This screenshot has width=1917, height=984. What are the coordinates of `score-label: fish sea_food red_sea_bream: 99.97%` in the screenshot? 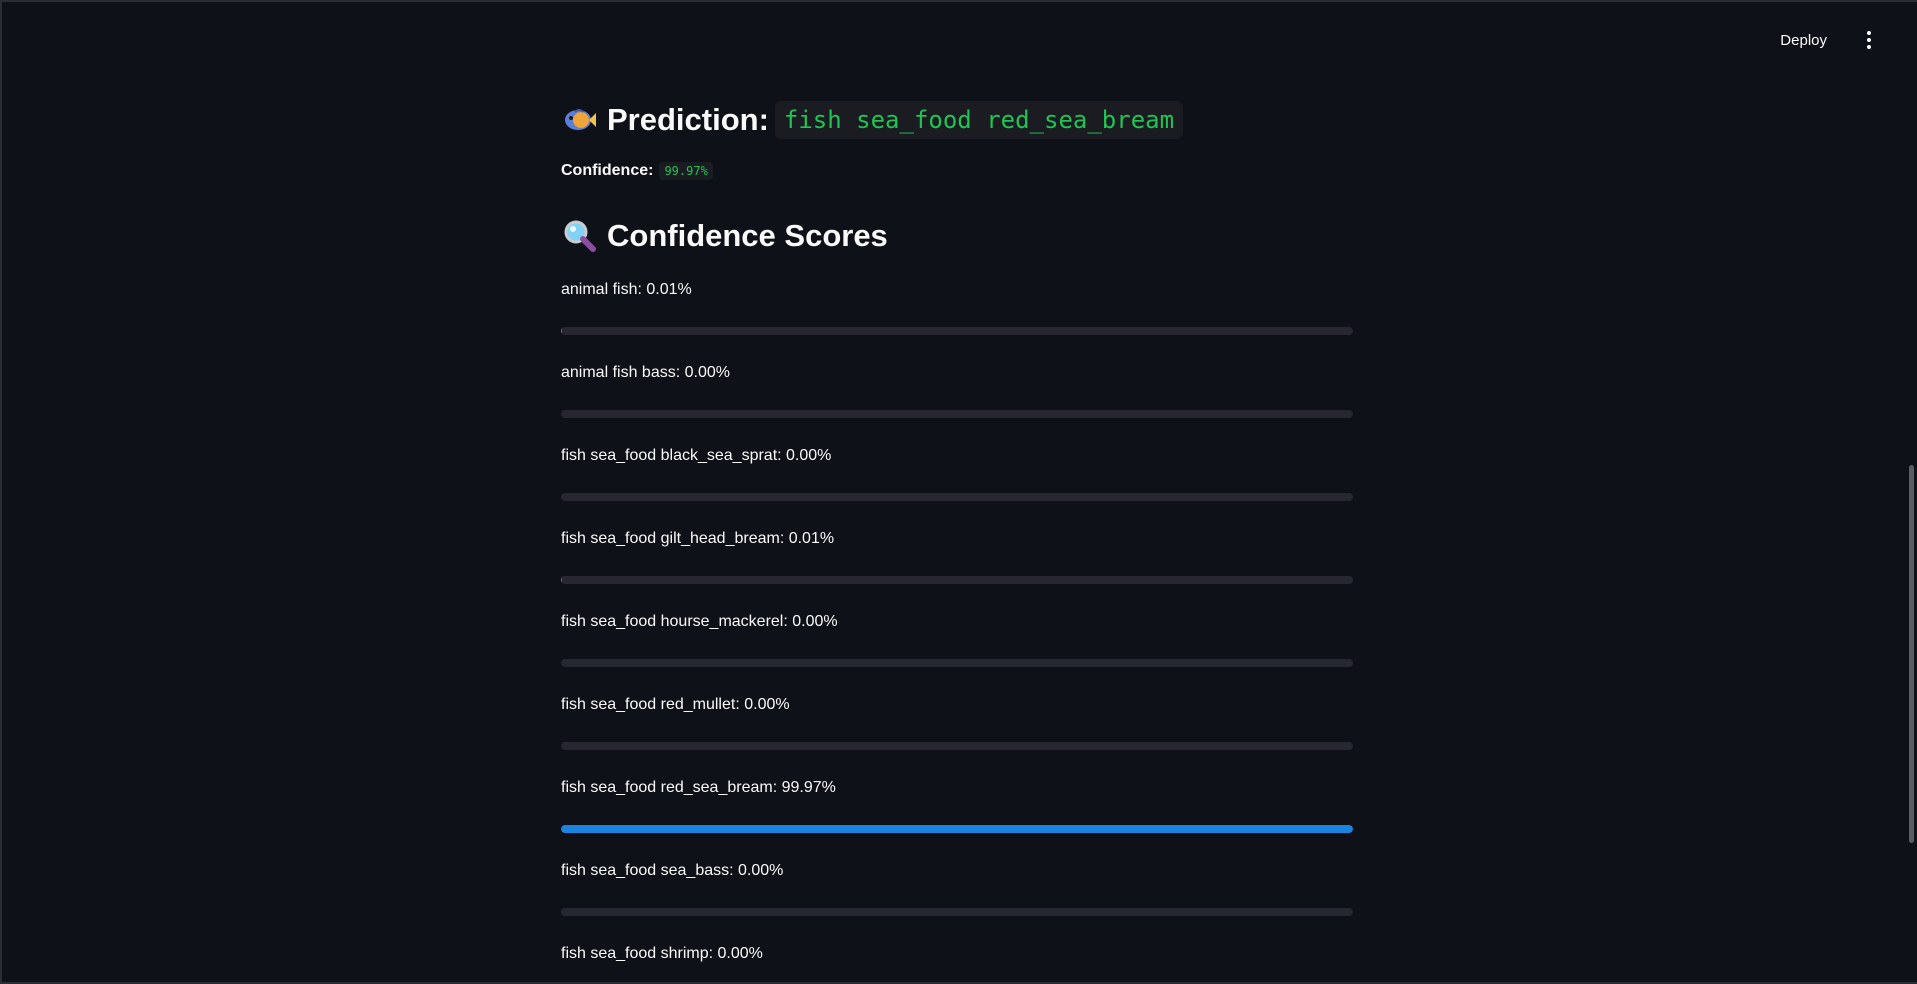 It's located at (698, 787).